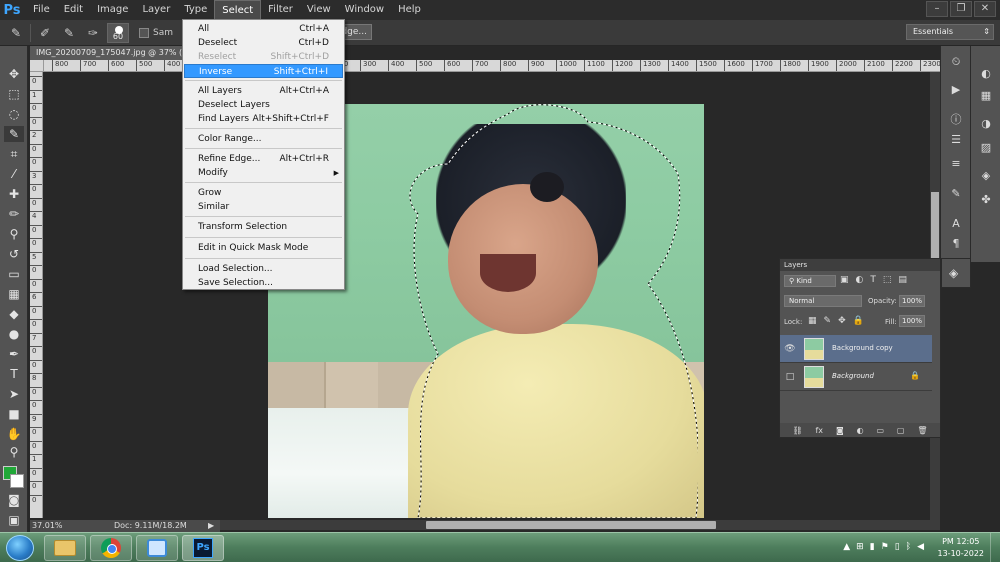 The image size is (1000, 562). Describe the element at coordinates (14, 520) in the screenshot. I see `screen-mode-icon: ▣` at that location.